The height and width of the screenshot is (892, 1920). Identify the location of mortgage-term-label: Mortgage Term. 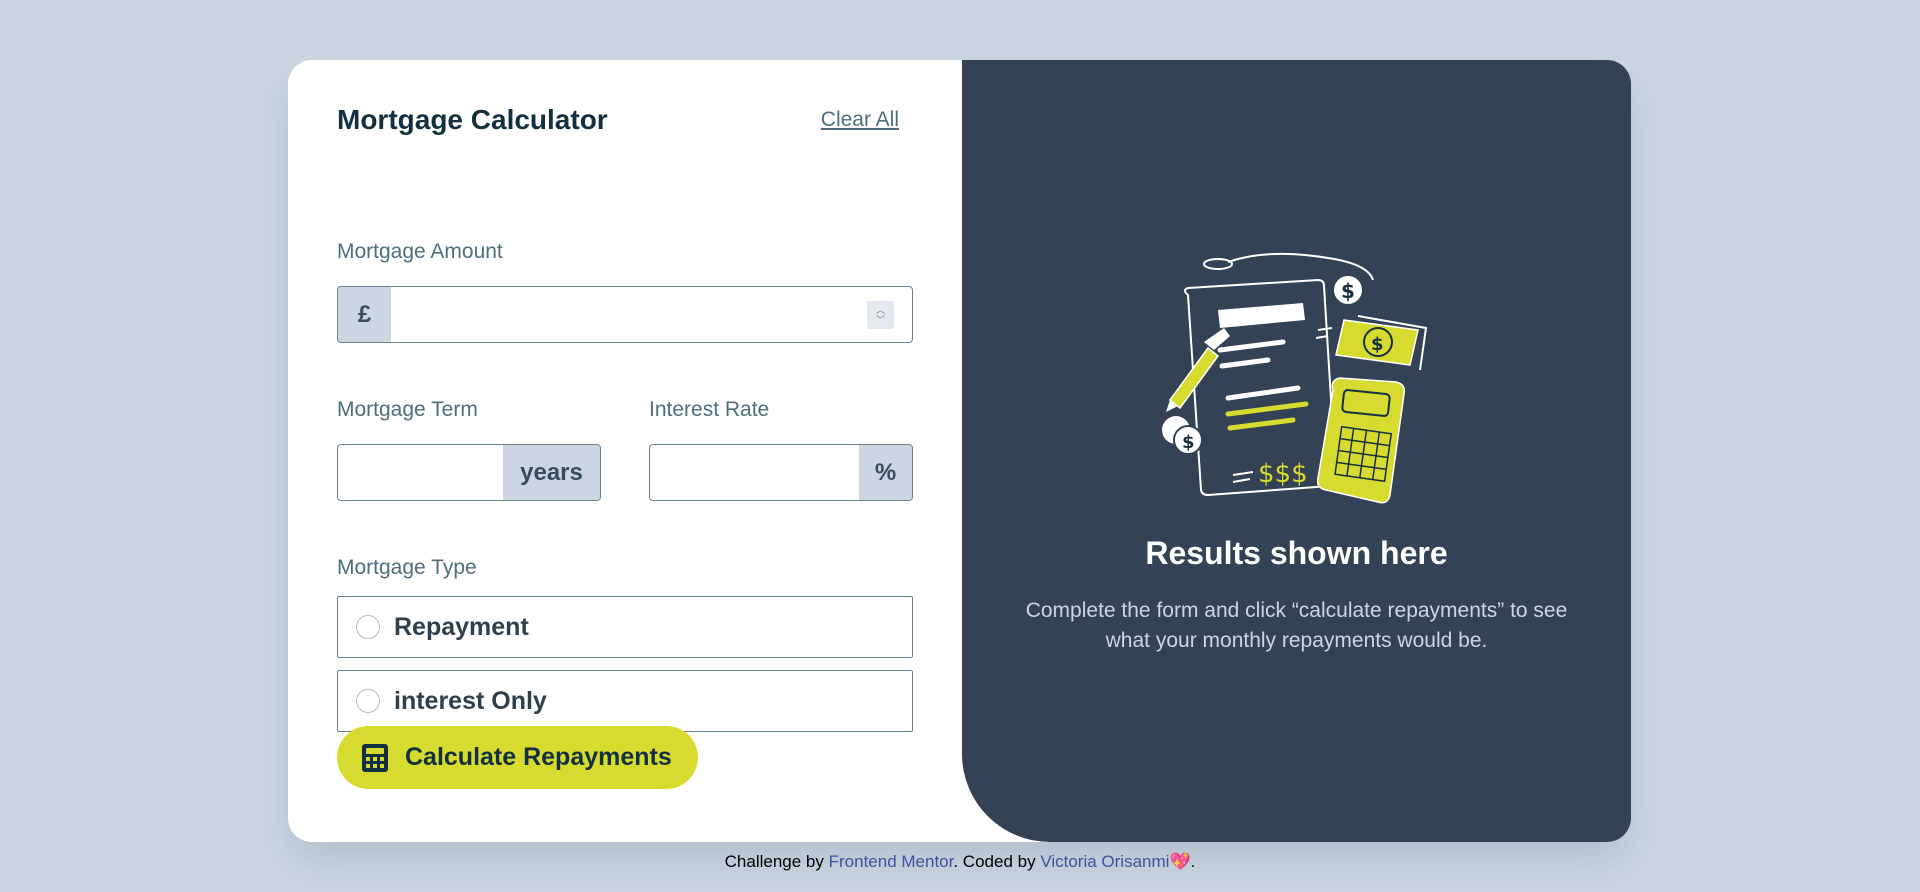
(407, 409).